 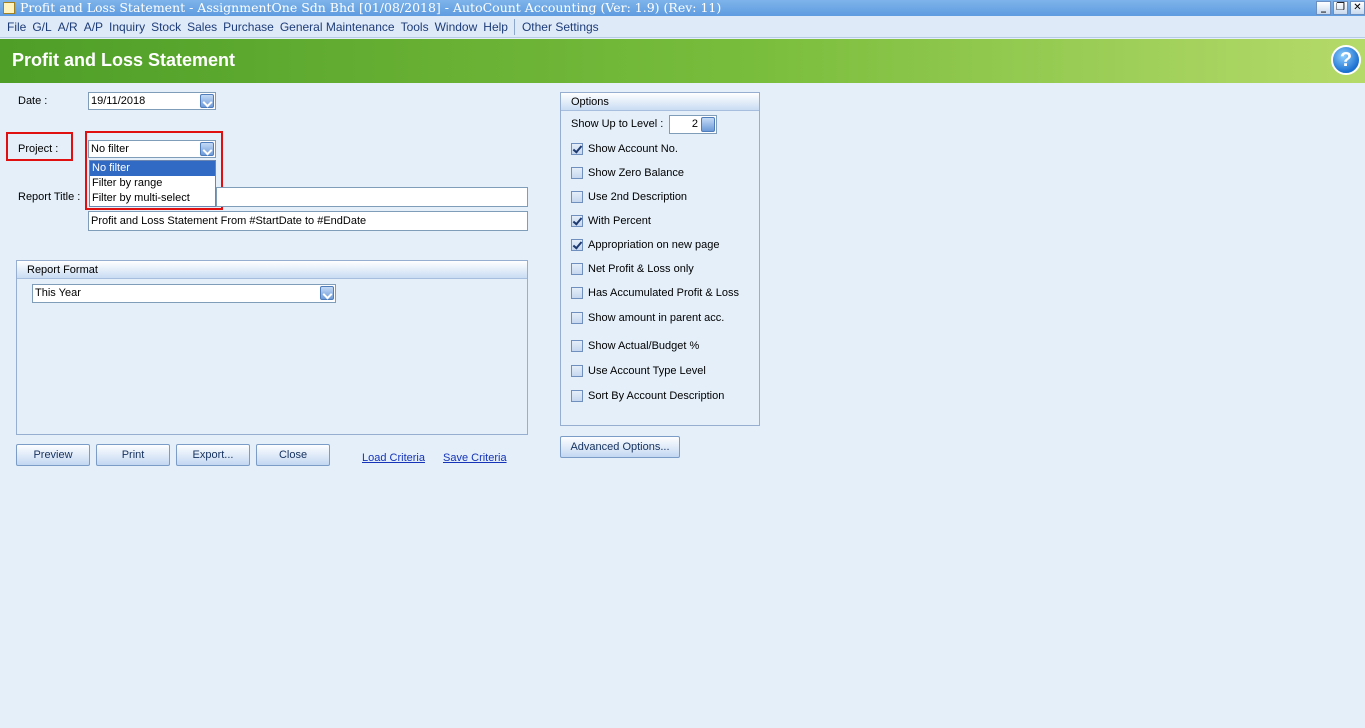 I want to click on option-label: Use 2nd Description, so click(x=638, y=197).